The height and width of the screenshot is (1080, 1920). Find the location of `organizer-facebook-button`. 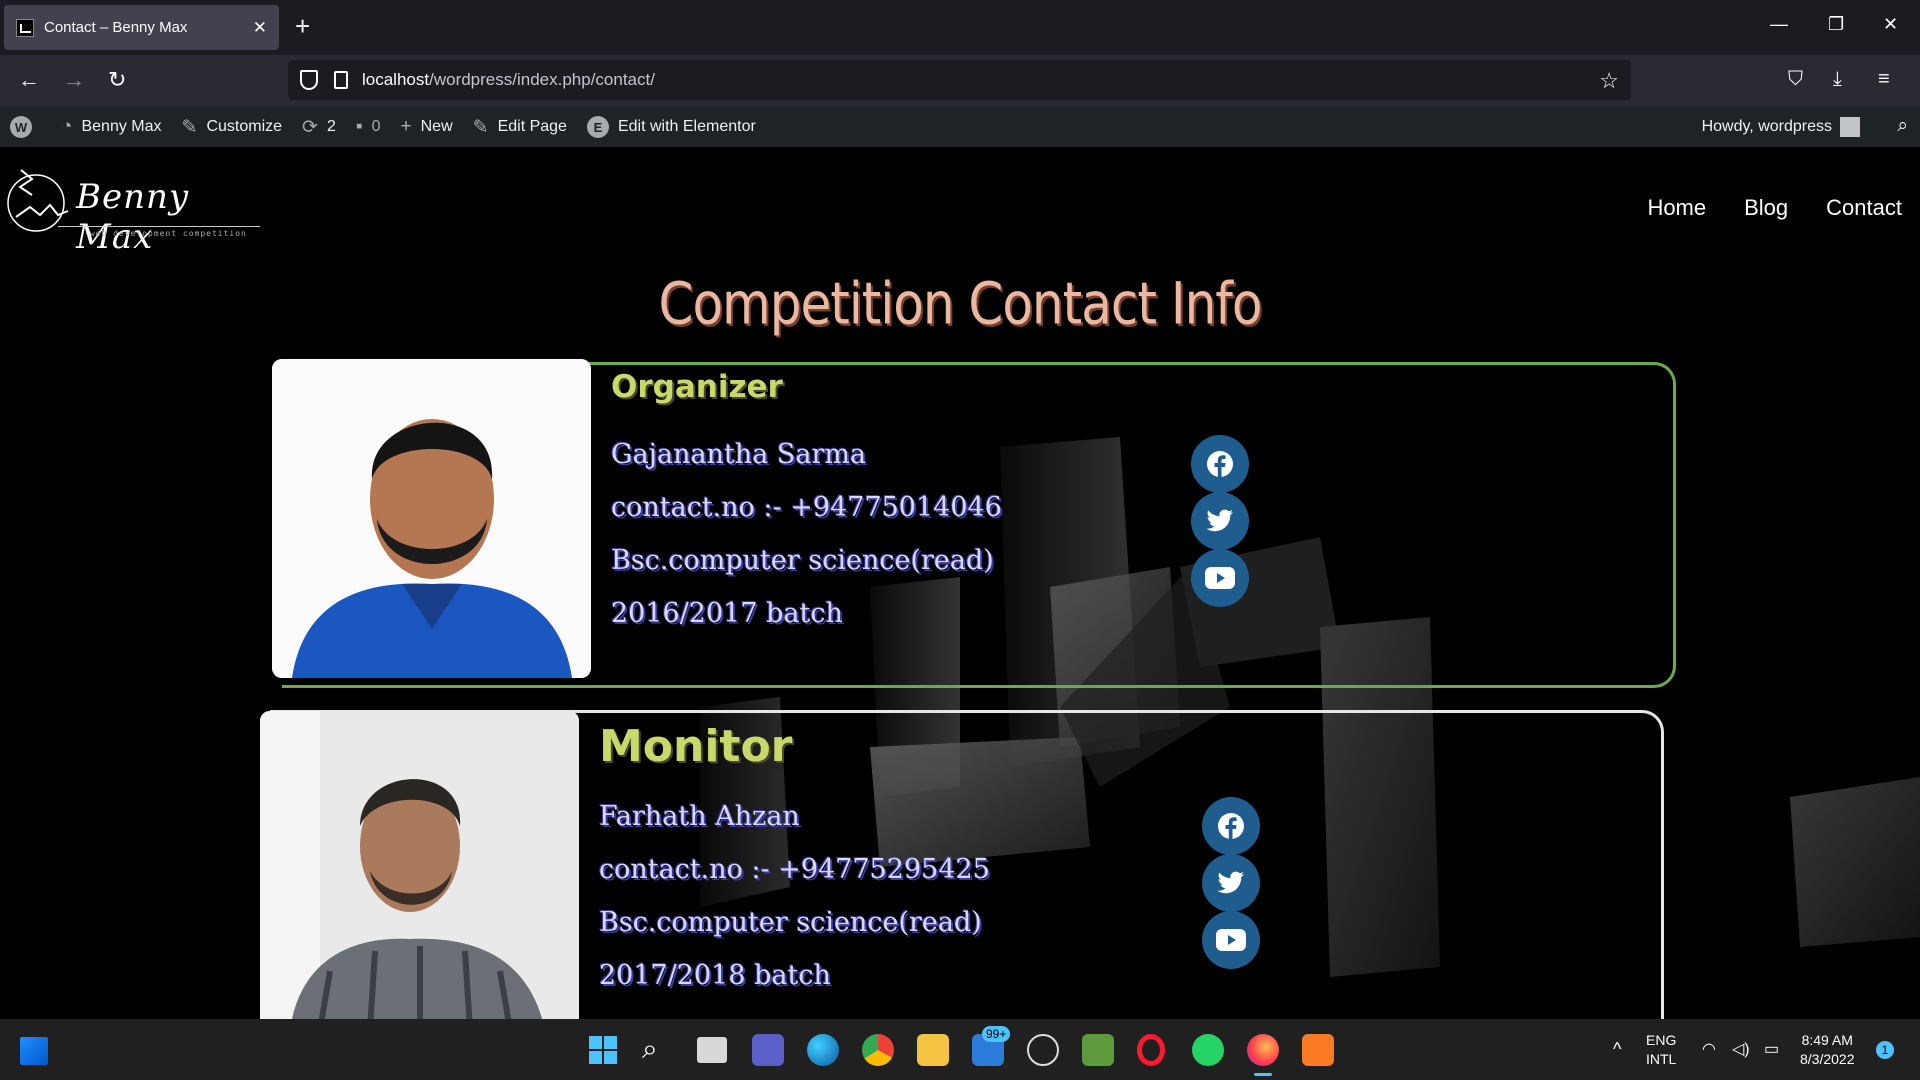

organizer-facebook-button is located at coordinates (1220, 464).